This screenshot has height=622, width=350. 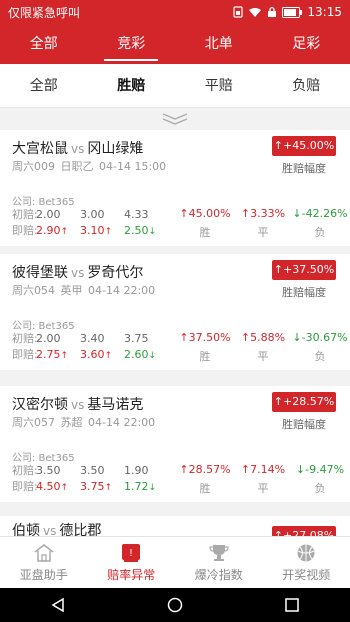 I want to click on subtab-lose-odds: 负赔, so click(x=306, y=85).